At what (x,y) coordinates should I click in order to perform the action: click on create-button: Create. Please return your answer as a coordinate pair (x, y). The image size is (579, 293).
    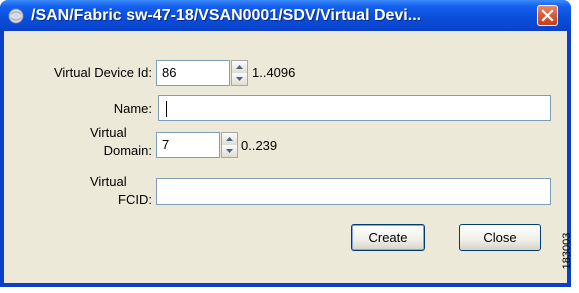
    Looking at the image, I should click on (388, 237).